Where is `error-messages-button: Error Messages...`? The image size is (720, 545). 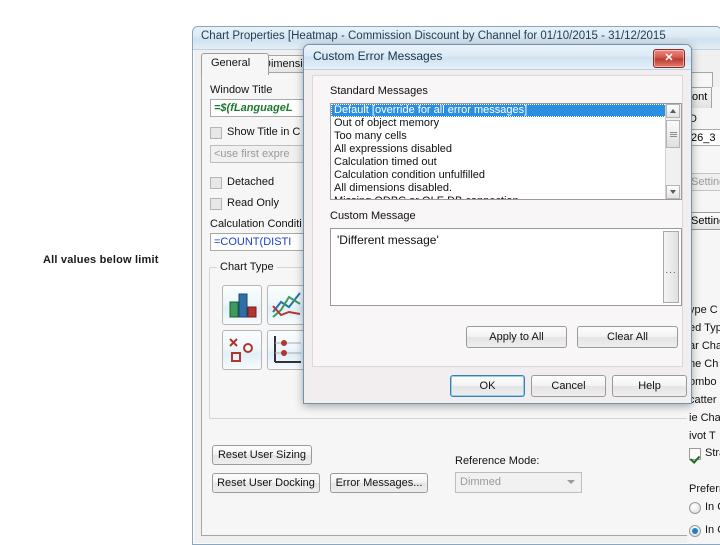
error-messages-button: Error Messages... is located at coordinates (379, 483).